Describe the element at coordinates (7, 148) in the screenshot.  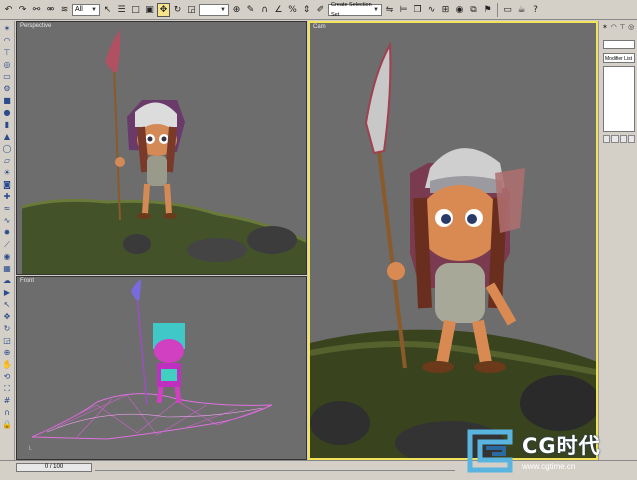
I see `torus-icon: ◯` at that location.